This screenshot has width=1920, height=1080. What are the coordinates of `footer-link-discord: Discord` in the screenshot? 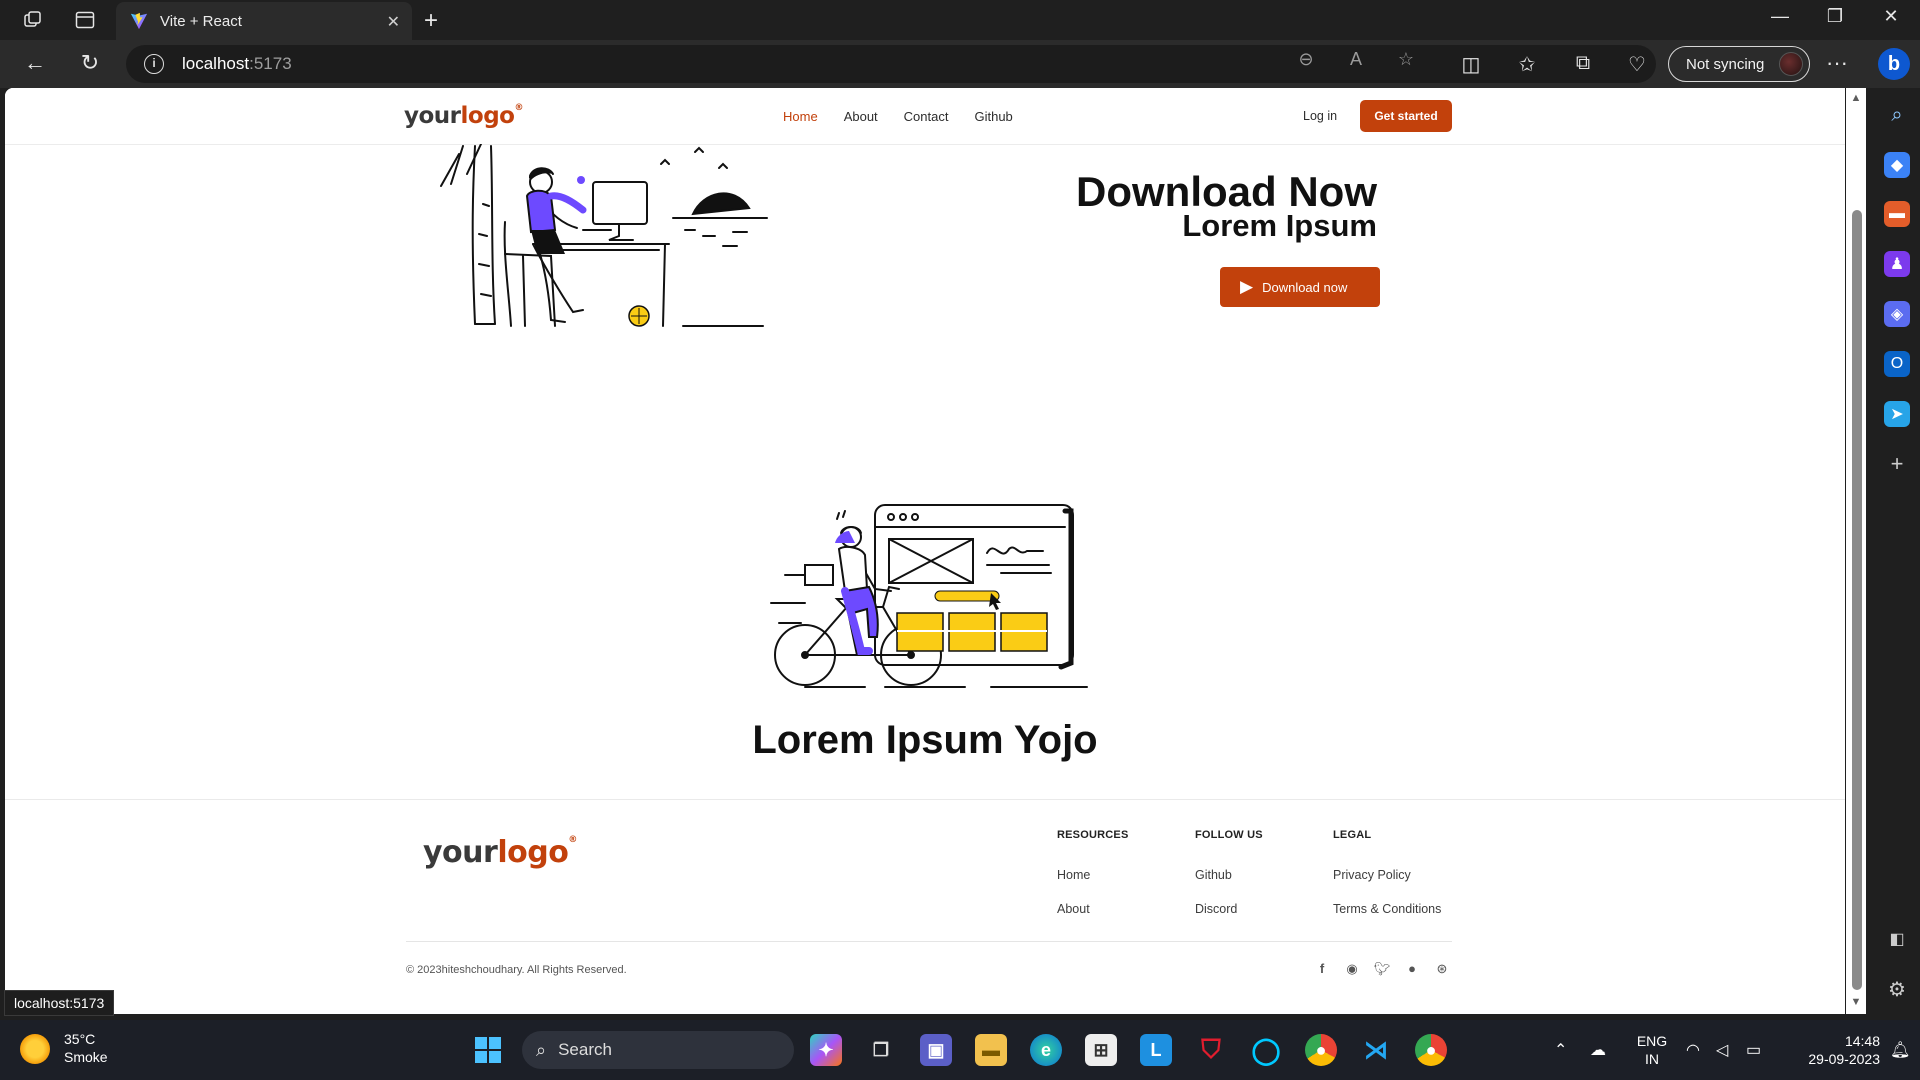 It's located at (1229, 909).